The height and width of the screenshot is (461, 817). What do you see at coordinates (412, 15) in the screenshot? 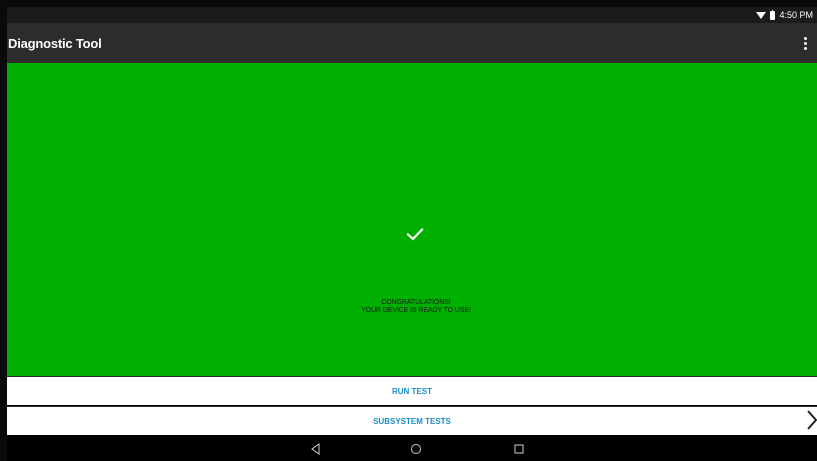
I see `status-bar: 4:50 PM` at bounding box center [412, 15].